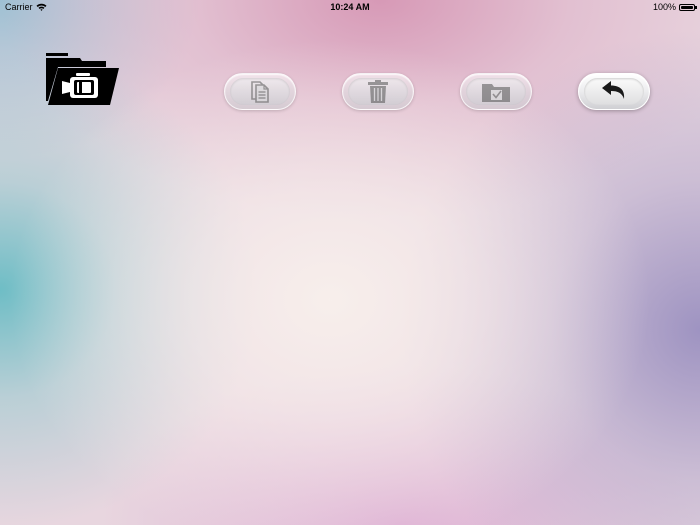  What do you see at coordinates (664, 7) in the screenshot?
I see `battery-percent: 100%` at bounding box center [664, 7].